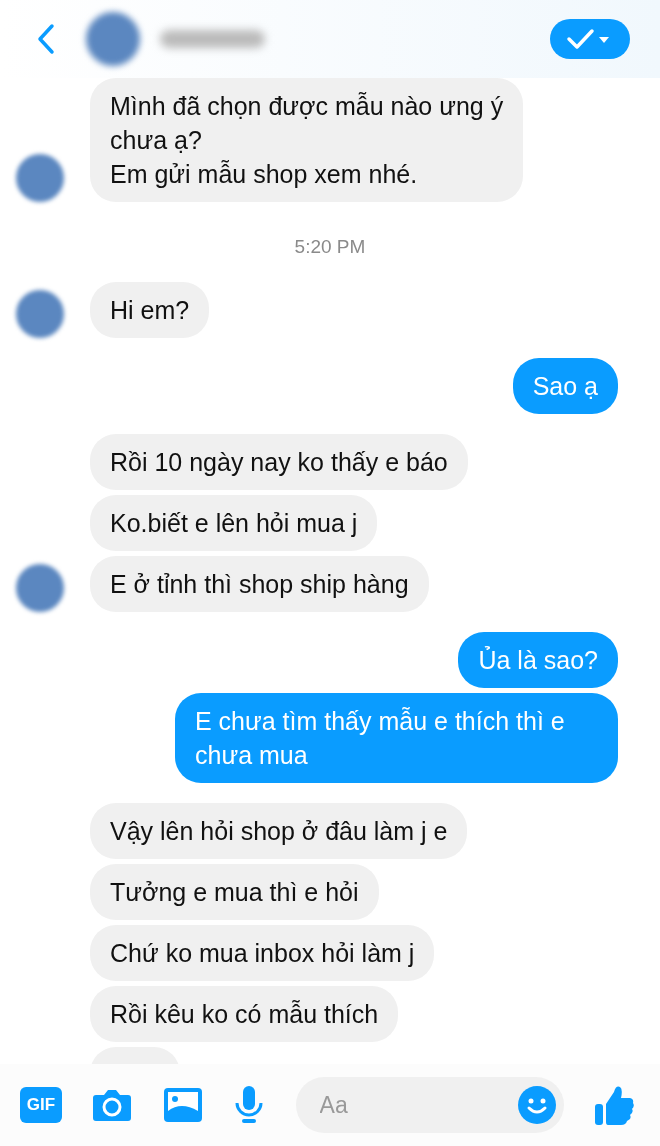 Image resolution: width=660 pixels, height=1146 pixels. What do you see at coordinates (396, 738) in the screenshot?
I see `message-bubble: E chưa tìm thấy mẫu e thích thì e chưa mua` at bounding box center [396, 738].